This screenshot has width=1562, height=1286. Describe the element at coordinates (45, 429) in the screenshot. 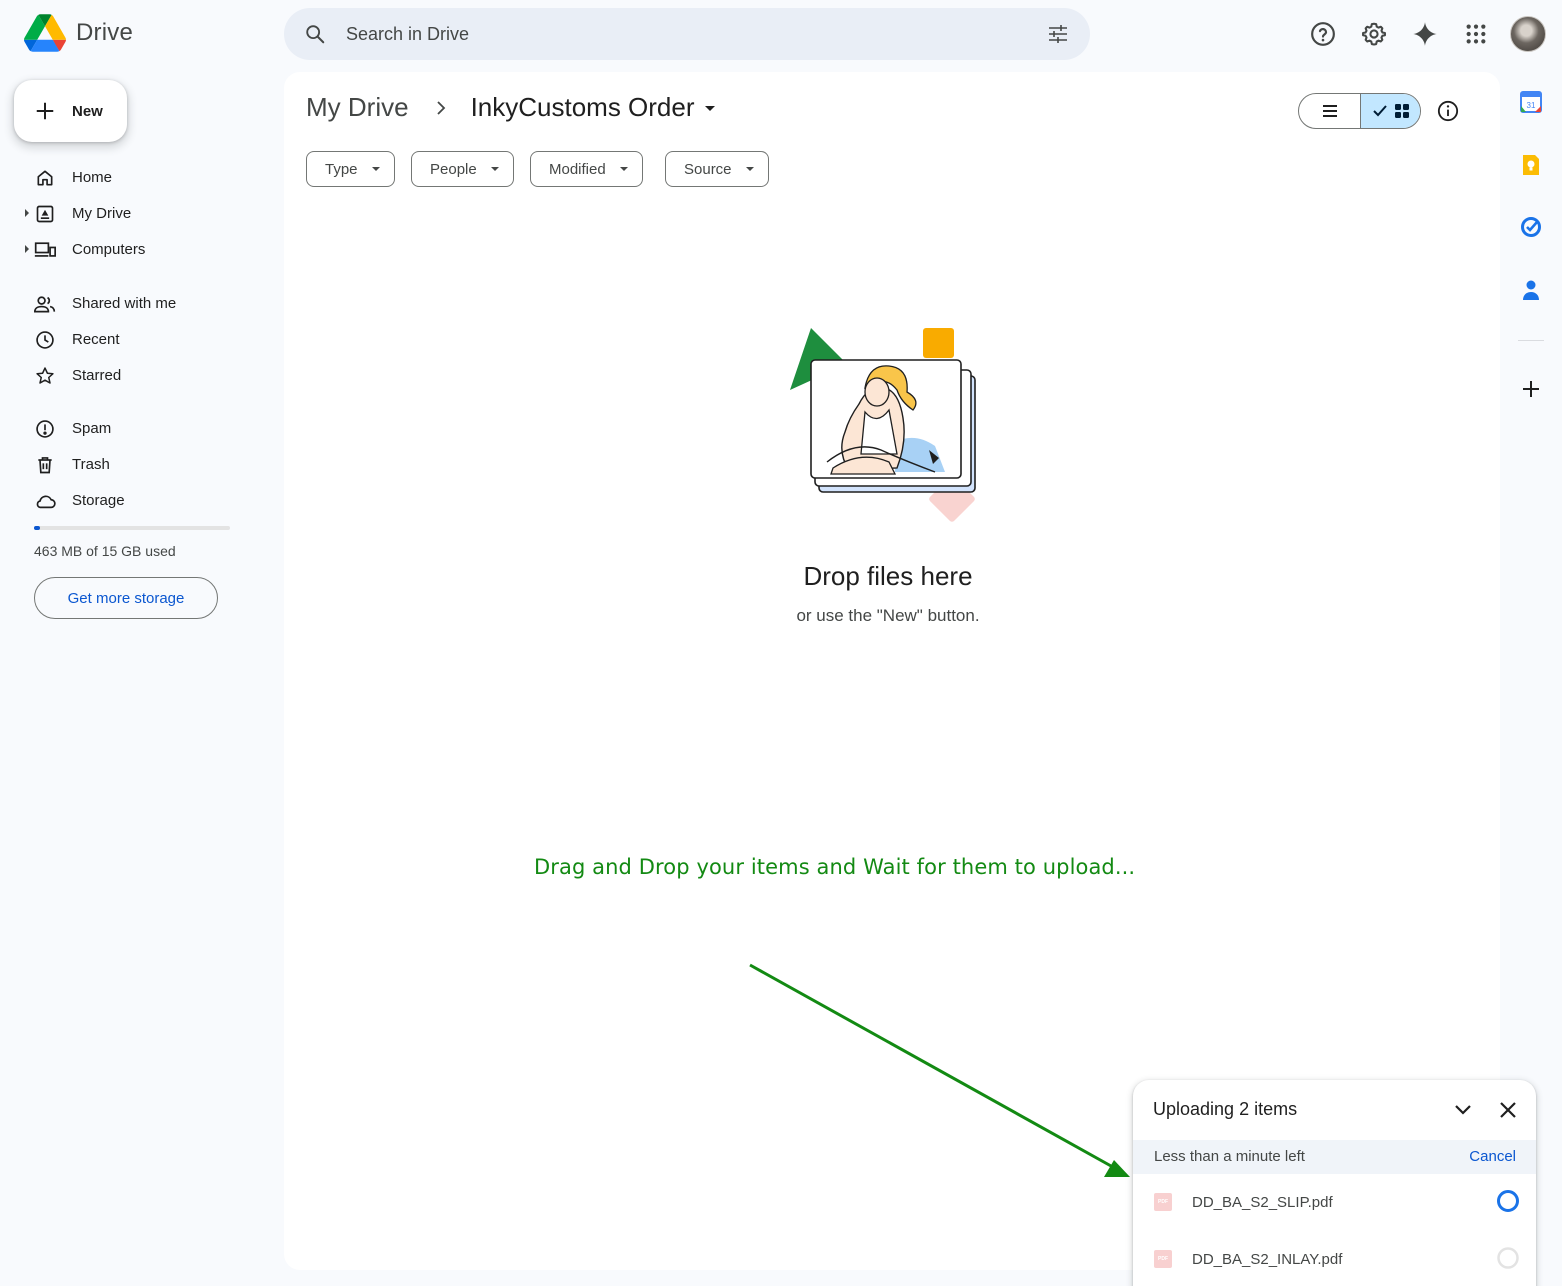

I see `spam-icon` at that location.